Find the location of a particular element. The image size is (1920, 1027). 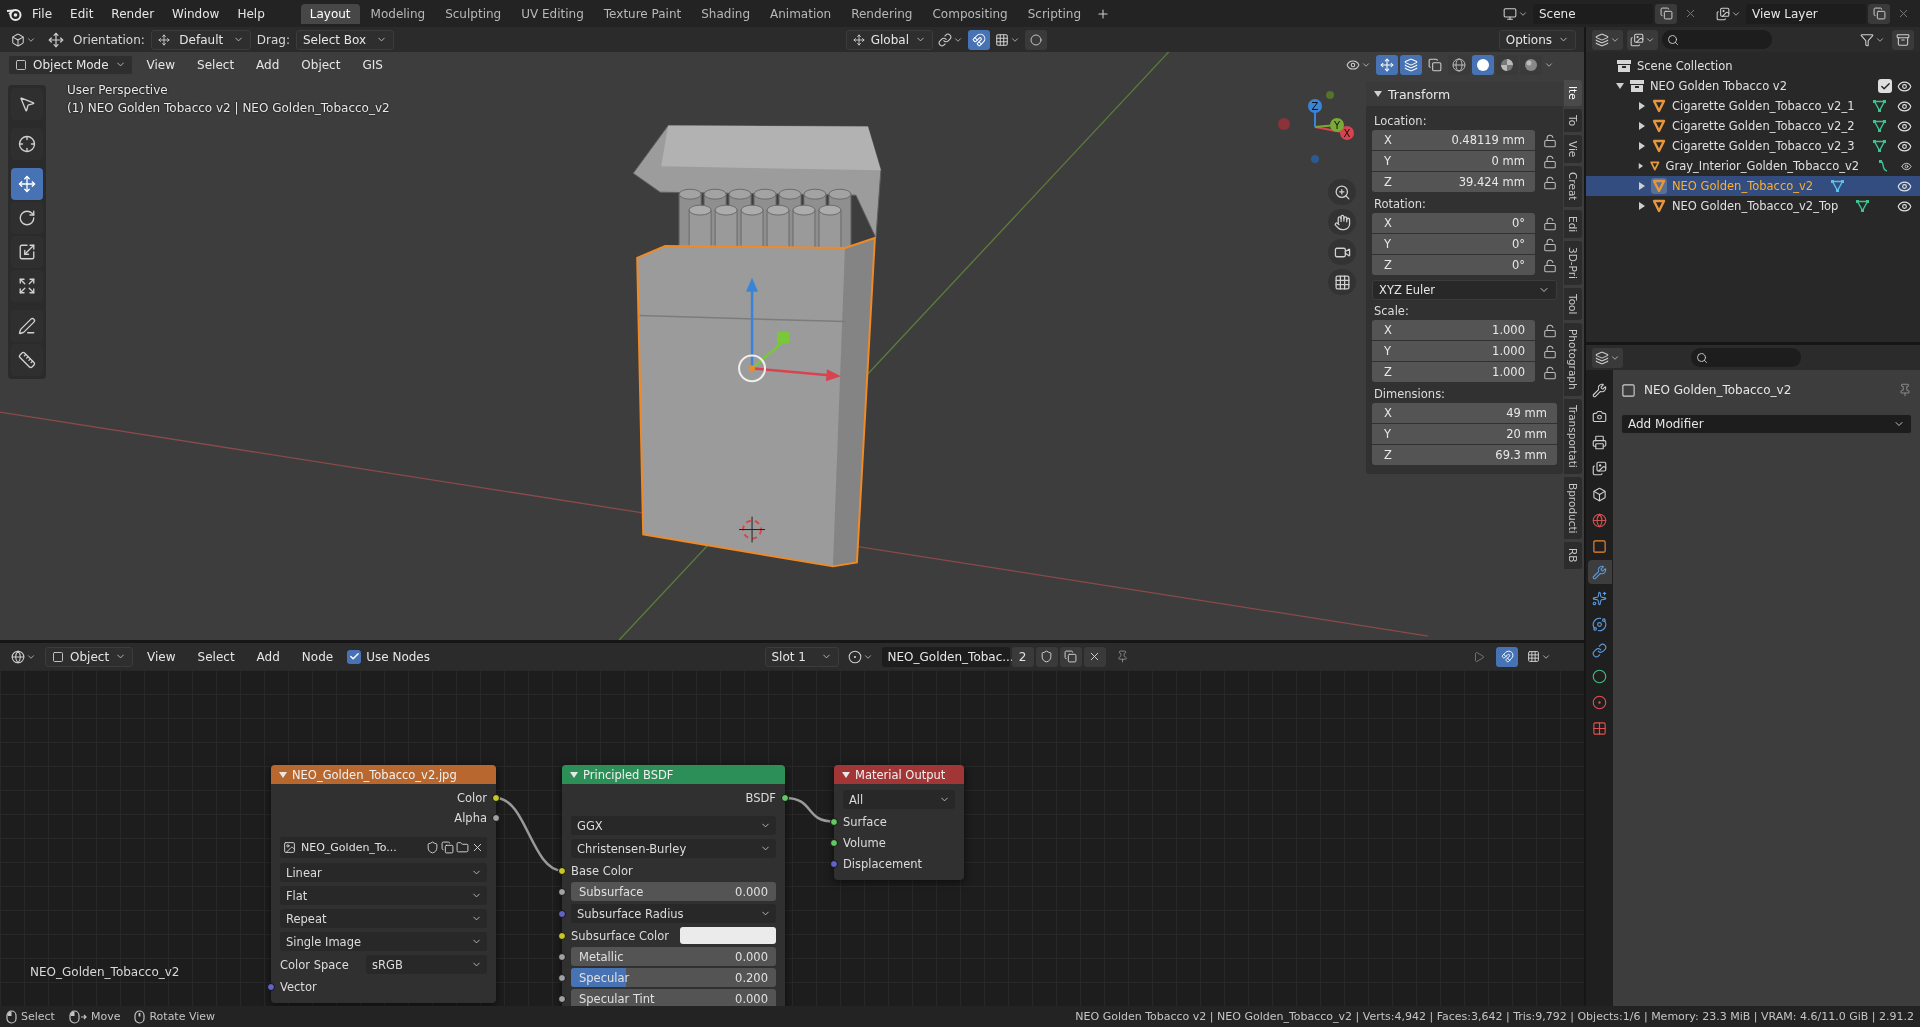

sidebar-tab: RB is located at coordinates (1573, 555).